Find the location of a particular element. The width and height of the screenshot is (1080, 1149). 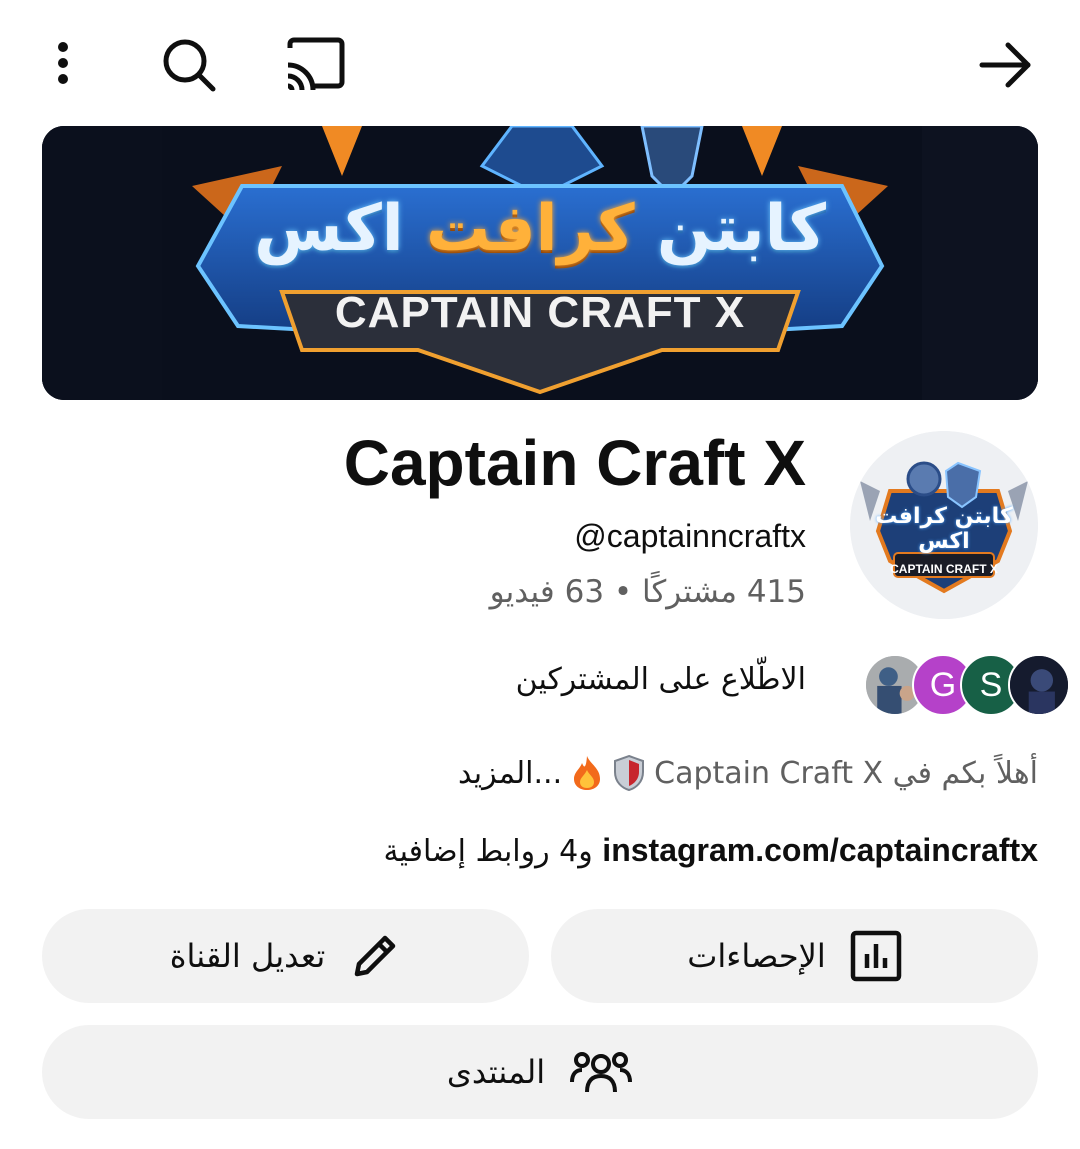

subscriber-photo-icon is located at coordinates (1039, 685).